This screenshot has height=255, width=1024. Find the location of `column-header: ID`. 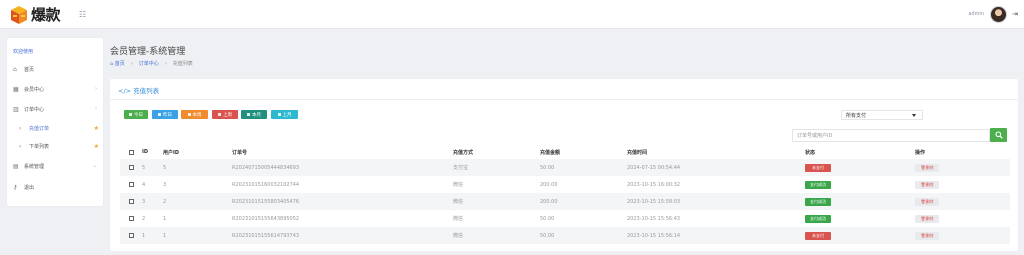

column-header: ID is located at coordinates (145, 152).